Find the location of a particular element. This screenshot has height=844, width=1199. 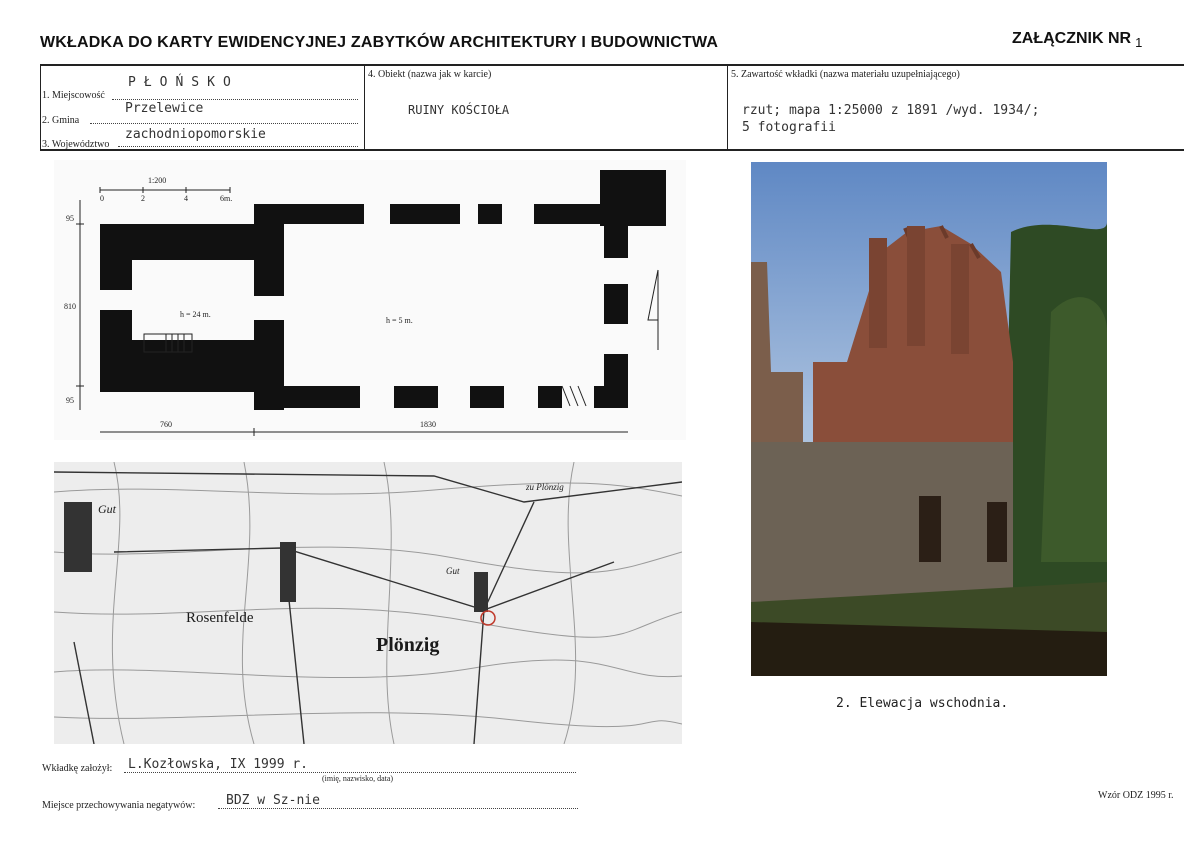

miejscowosc-line is located at coordinates (235, 99).